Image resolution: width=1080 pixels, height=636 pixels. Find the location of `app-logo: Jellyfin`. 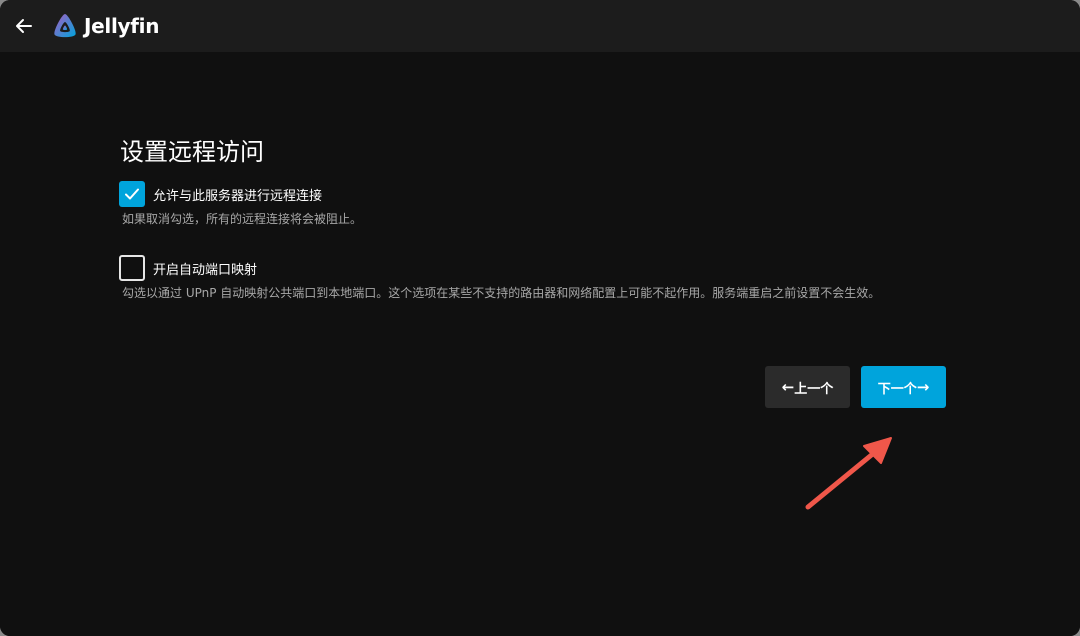

app-logo: Jellyfin is located at coordinates (105, 26).